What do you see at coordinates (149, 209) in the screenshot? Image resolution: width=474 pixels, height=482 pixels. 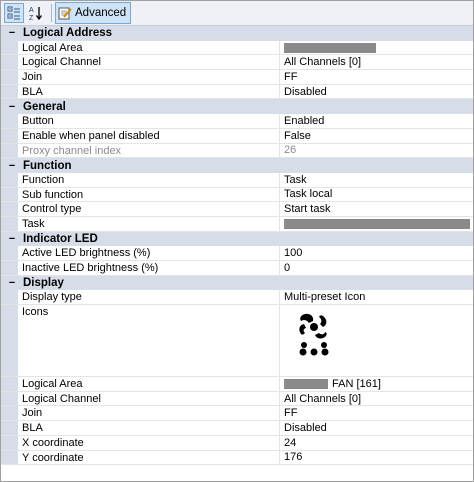 I see `property-name: Control type` at bounding box center [149, 209].